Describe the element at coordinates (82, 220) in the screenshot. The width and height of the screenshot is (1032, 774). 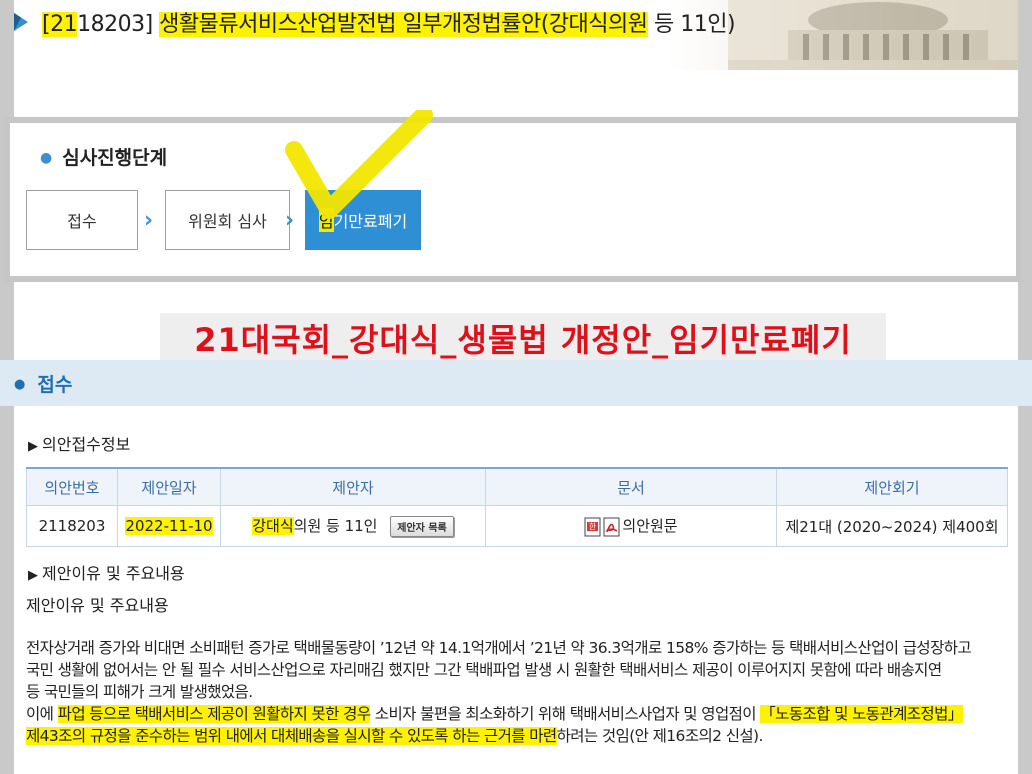
I see `stage-step-received: 접수` at that location.